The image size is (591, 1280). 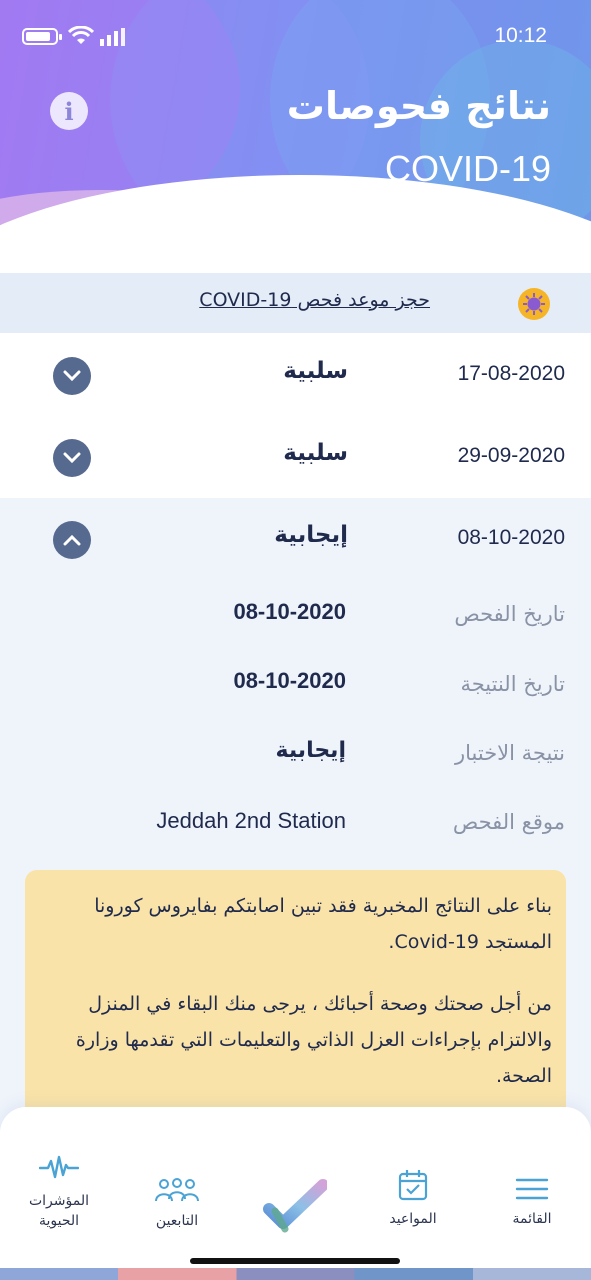 What do you see at coordinates (296, 1206) in the screenshot?
I see `check-logo-icon` at bounding box center [296, 1206].